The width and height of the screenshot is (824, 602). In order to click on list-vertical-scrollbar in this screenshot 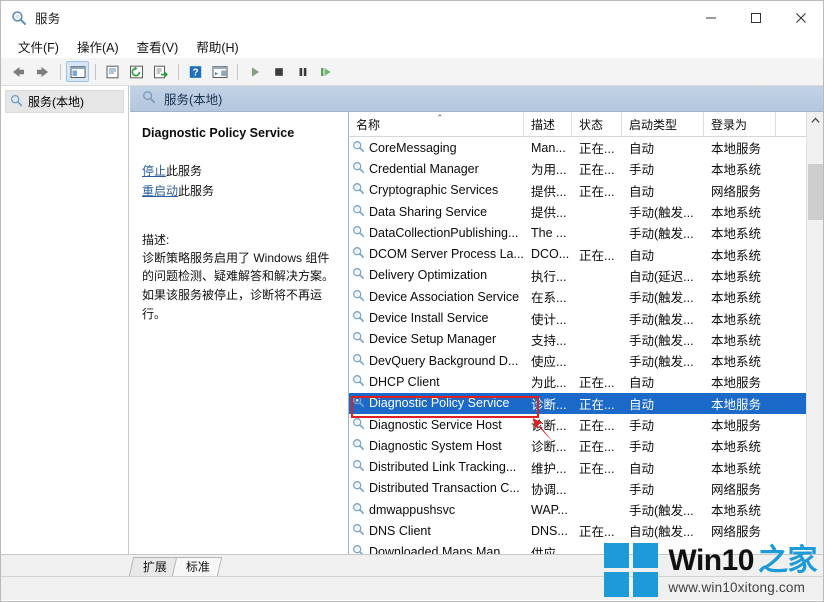, I will do `click(814, 333)`.